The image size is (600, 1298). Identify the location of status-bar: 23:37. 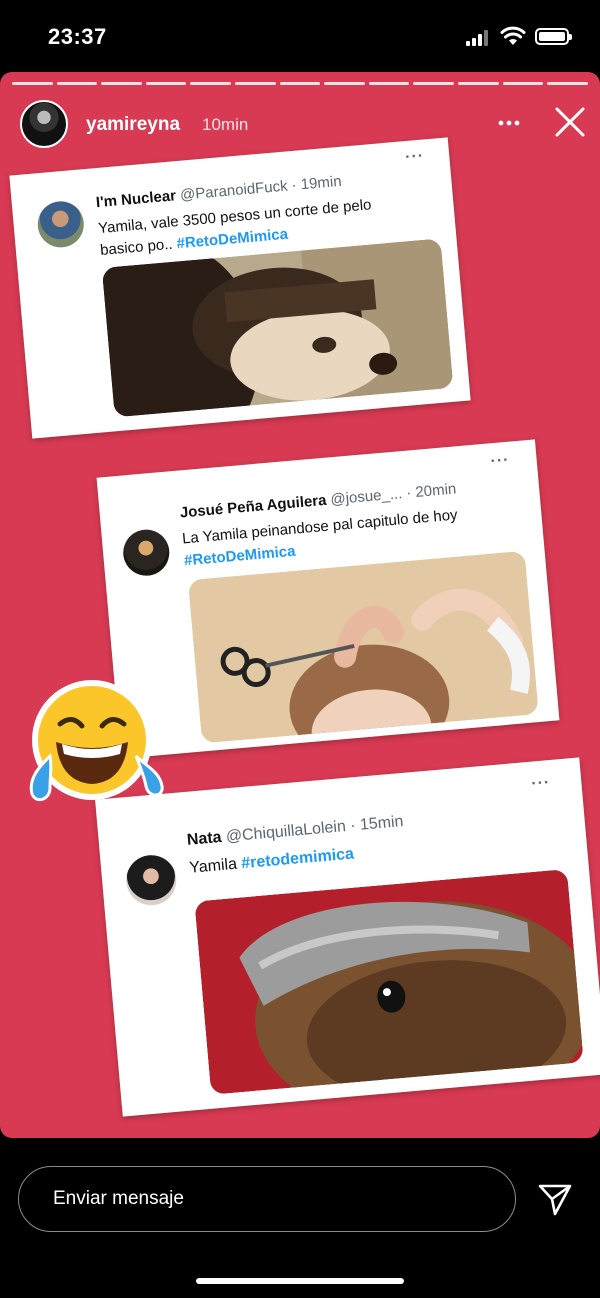
(300, 36).